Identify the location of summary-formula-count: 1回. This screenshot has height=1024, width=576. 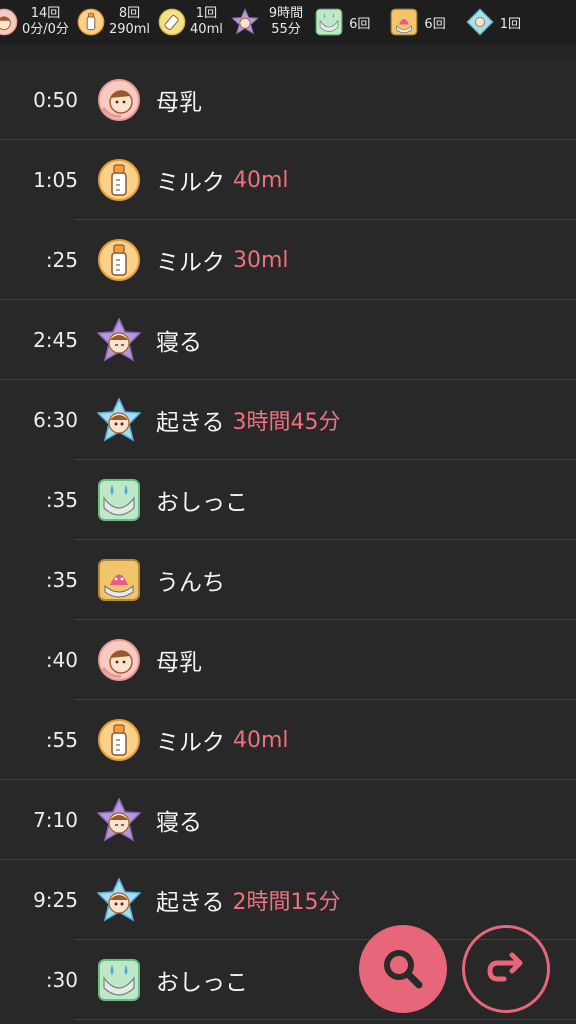
(206, 13).